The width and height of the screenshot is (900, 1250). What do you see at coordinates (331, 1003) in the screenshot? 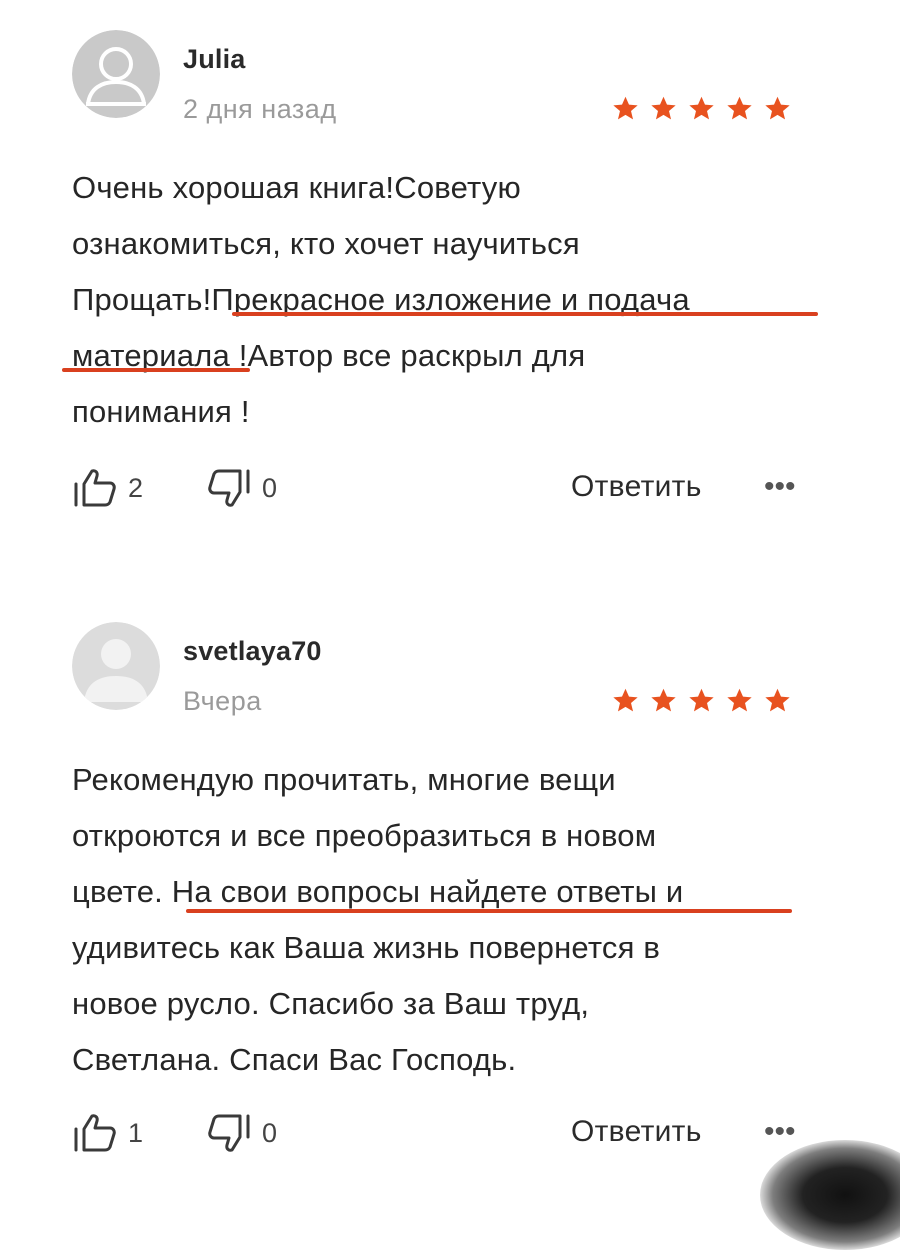
I see `review-text-line: новое русло. Спасибо за Ваш труд,` at bounding box center [331, 1003].